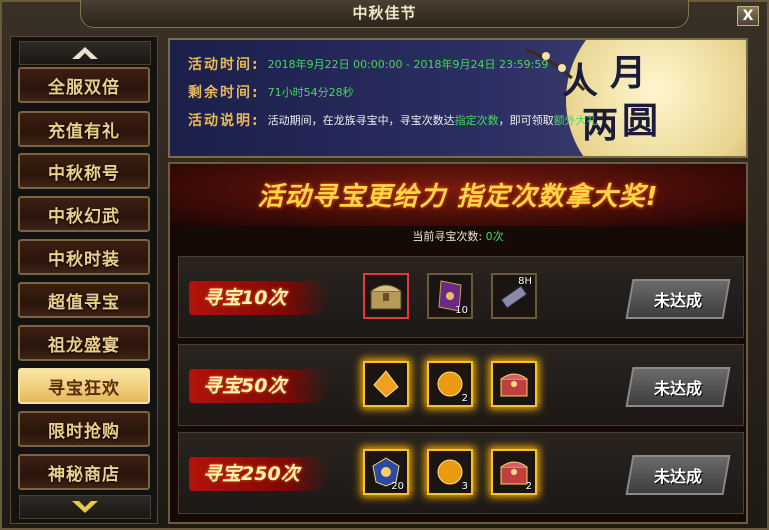 The width and height of the screenshot is (769, 530). Describe the element at coordinates (447, 236) in the screenshot. I see `treasure-count-label: 当前寻宝次数:` at that location.